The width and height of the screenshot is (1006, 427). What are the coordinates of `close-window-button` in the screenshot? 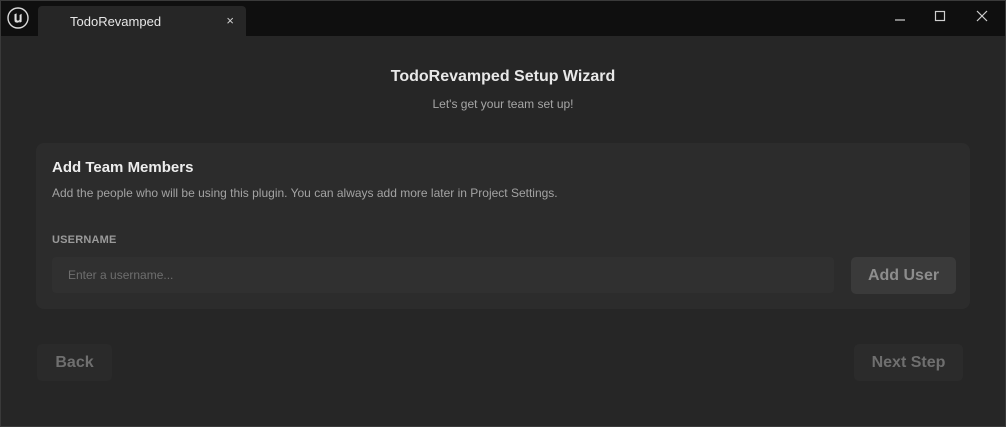 It's located at (982, 16).